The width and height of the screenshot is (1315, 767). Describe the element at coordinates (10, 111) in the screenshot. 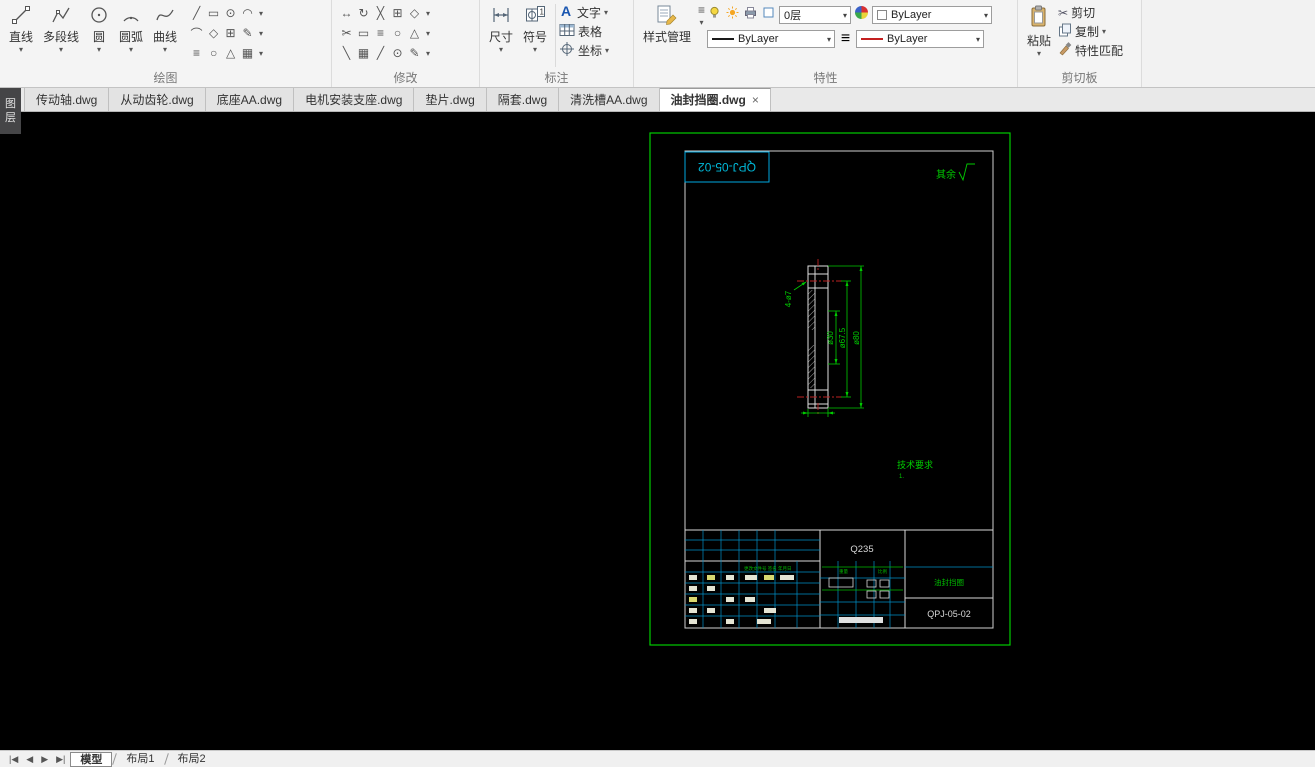

I see `layer-palette-tab: 图层` at that location.